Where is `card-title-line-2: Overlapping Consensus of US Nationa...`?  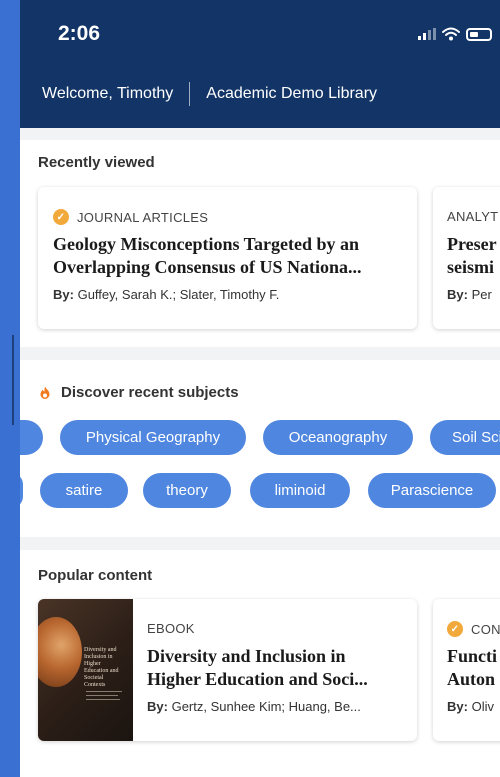
card-title-line-2: Overlapping Consensus of US Nationa... is located at coordinates (207, 267).